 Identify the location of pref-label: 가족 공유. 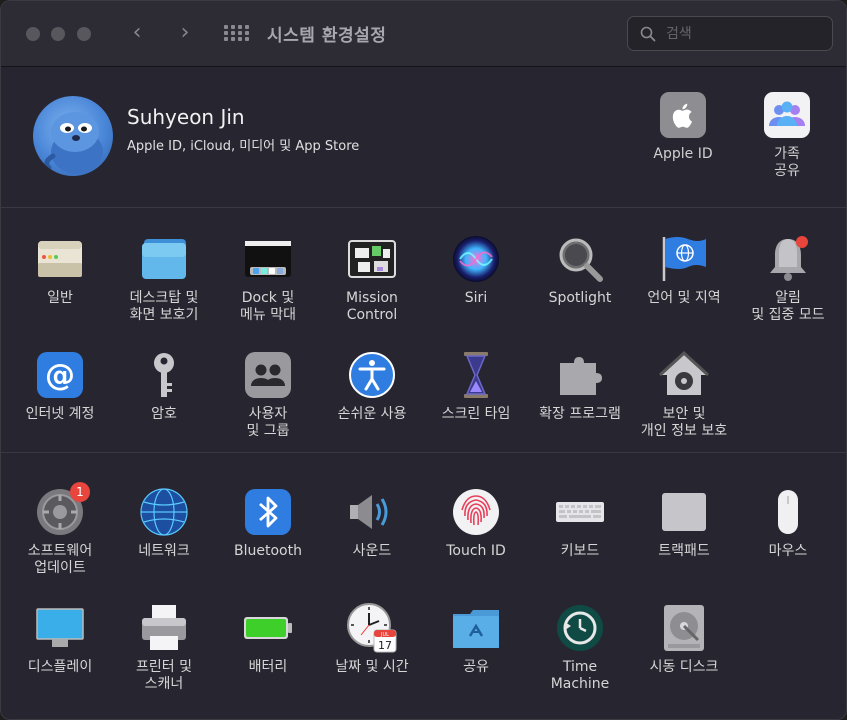
(787, 162).